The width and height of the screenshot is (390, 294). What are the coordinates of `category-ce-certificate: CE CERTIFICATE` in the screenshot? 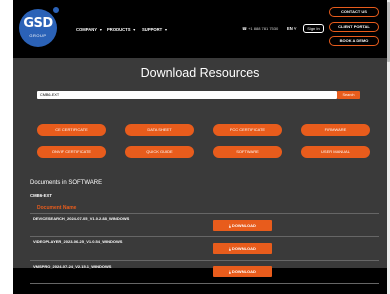 It's located at (71, 130).